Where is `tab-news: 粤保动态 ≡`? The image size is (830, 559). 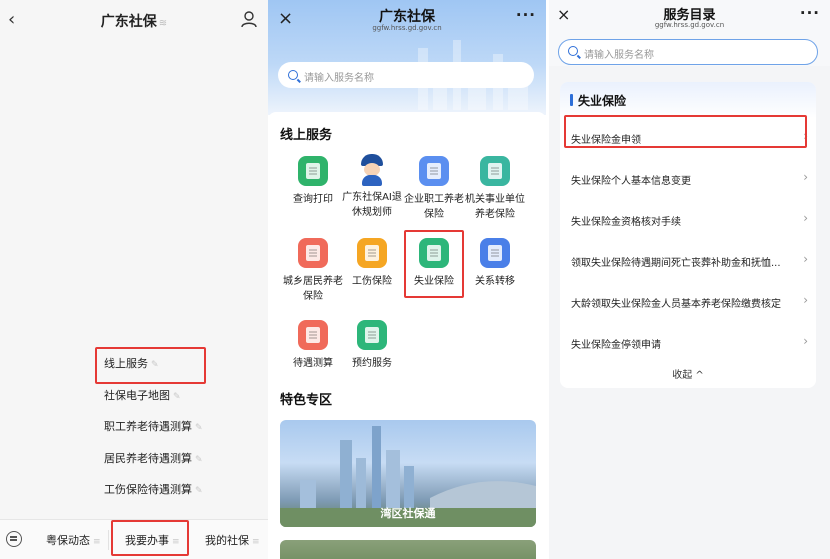 tab-news: 粤保动态 ≡ is located at coordinates (73, 540).